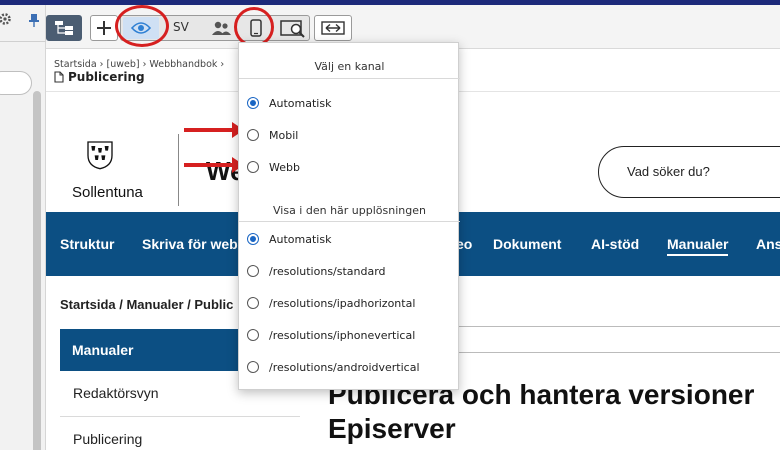  Describe the element at coordinates (214, 130) in the screenshot. I see `annotation-arrow-mobil` at that location.